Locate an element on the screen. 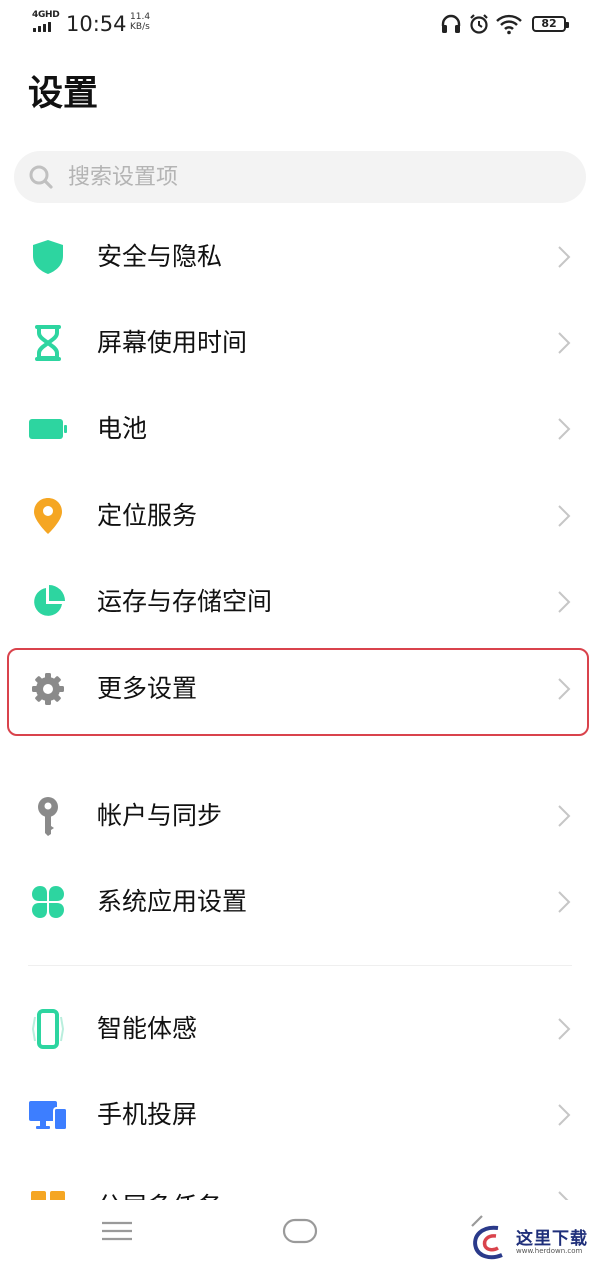  settings-item-label: 安全与隐私 is located at coordinates (160, 256).